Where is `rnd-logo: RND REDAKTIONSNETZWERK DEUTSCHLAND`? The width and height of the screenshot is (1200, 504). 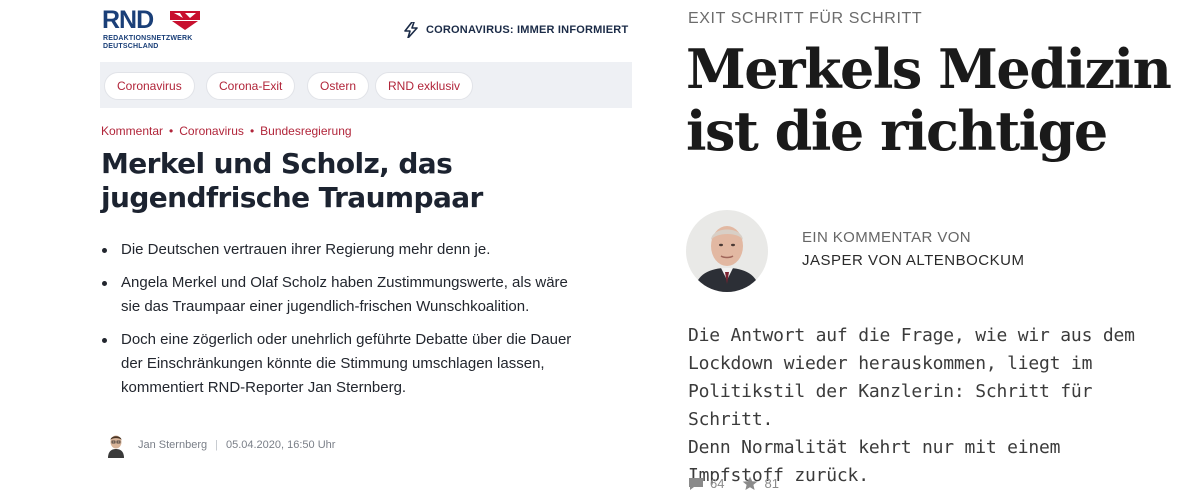 rnd-logo: RND REDAKTIONSNETZWERK DEUTSCHLAND is located at coordinates (157, 33).